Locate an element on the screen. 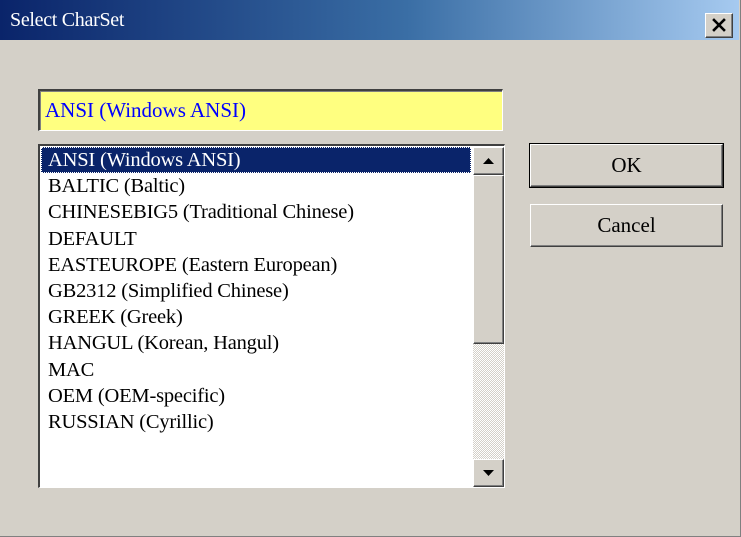  ok-button: OK is located at coordinates (626, 165).